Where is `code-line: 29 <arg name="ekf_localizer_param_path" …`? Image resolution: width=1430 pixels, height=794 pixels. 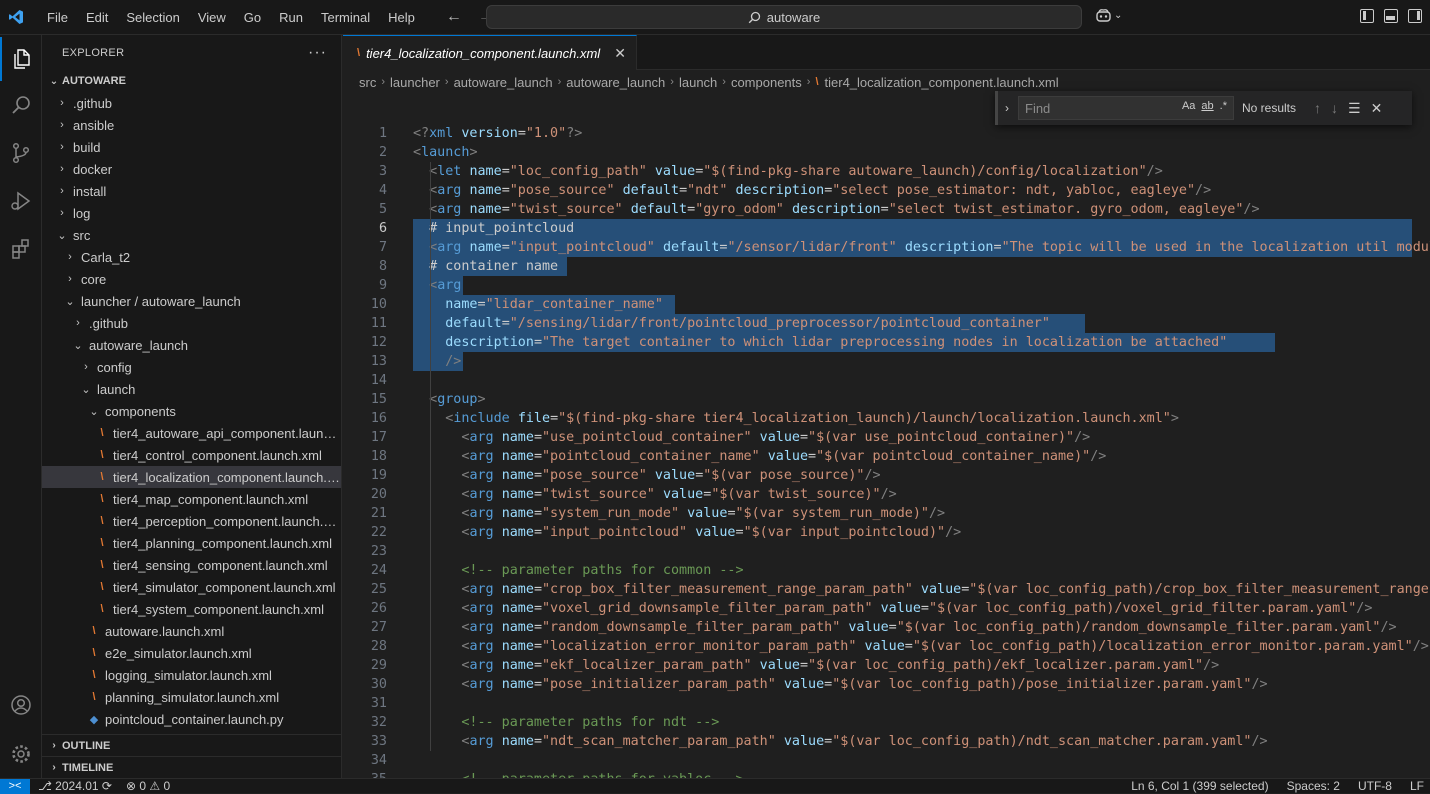 code-line: 29 <arg name="ekf_localizer_param_path" … is located at coordinates (886, 665).